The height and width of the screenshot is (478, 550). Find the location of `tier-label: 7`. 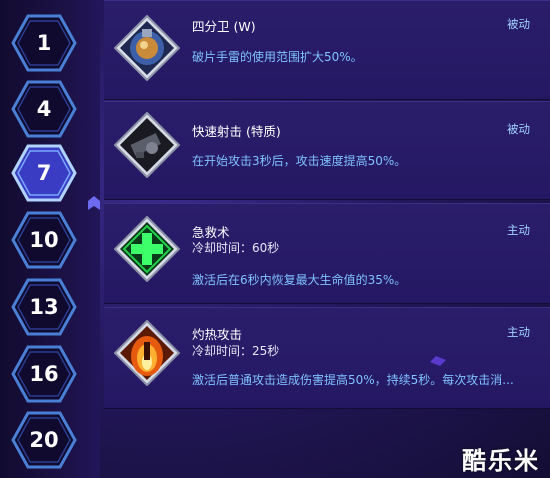

tier-label: 7 is located at coordinates (44, 173).